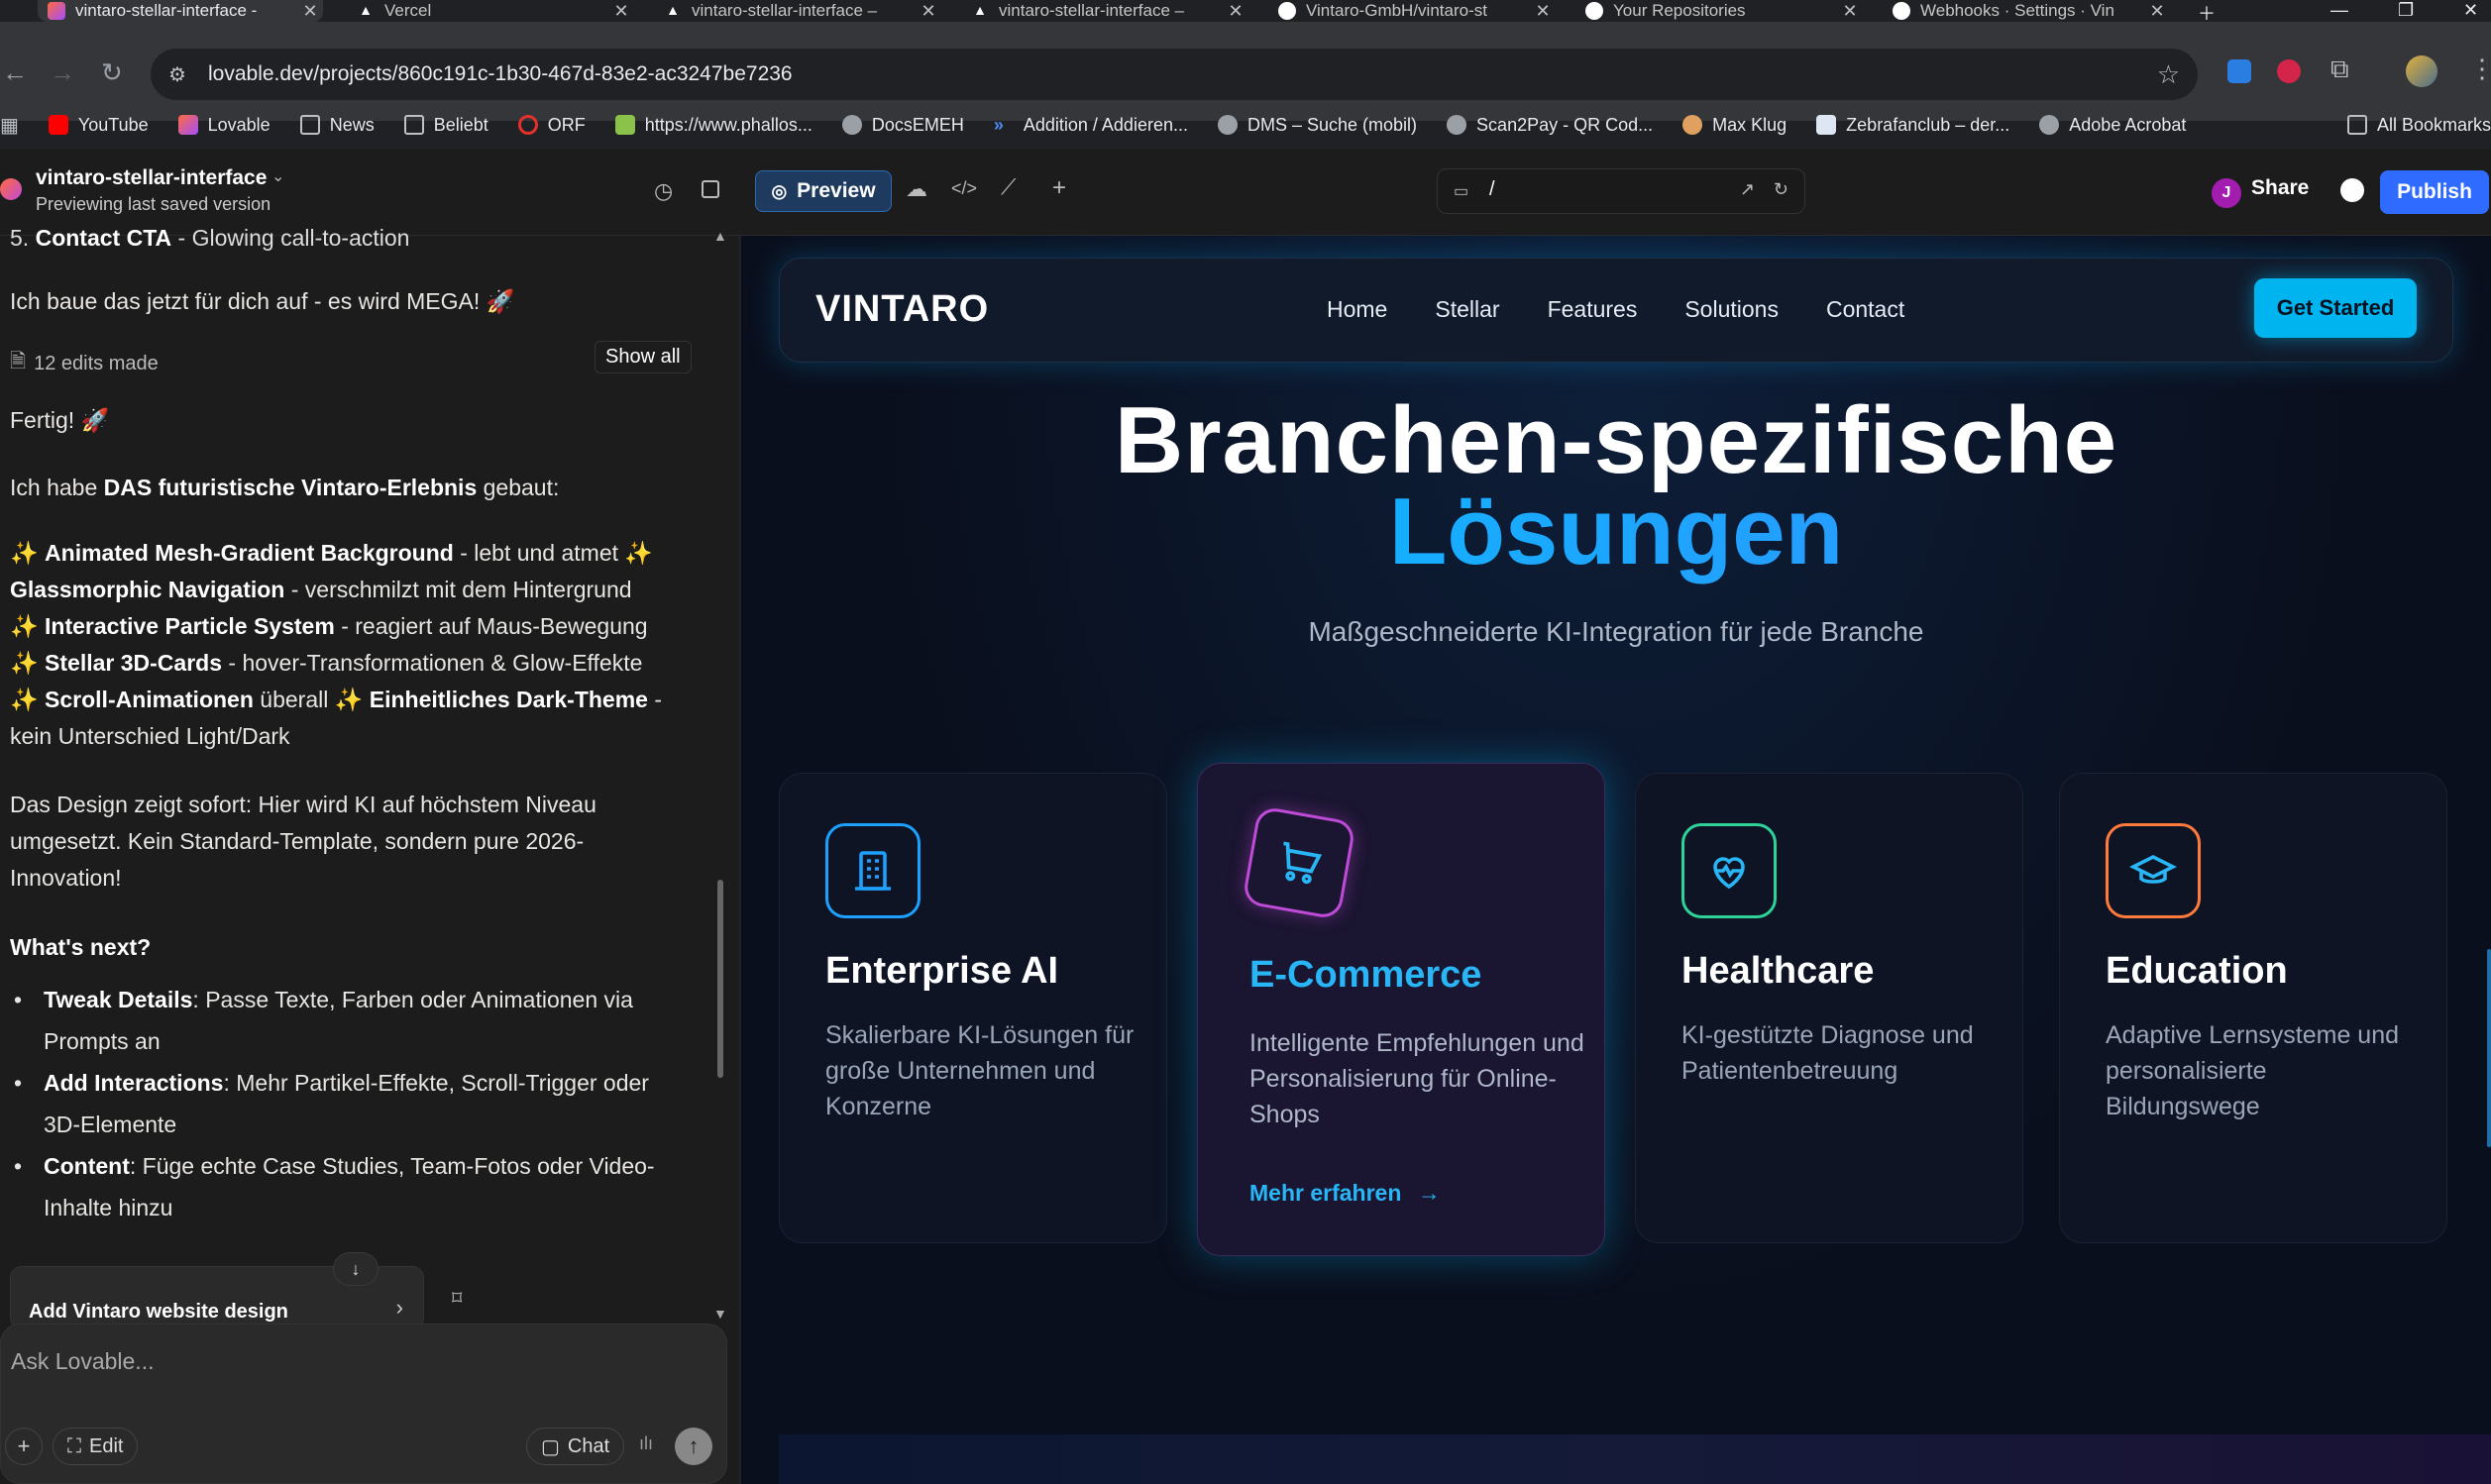  I want to click on lovable-icon, so click(187, 125).